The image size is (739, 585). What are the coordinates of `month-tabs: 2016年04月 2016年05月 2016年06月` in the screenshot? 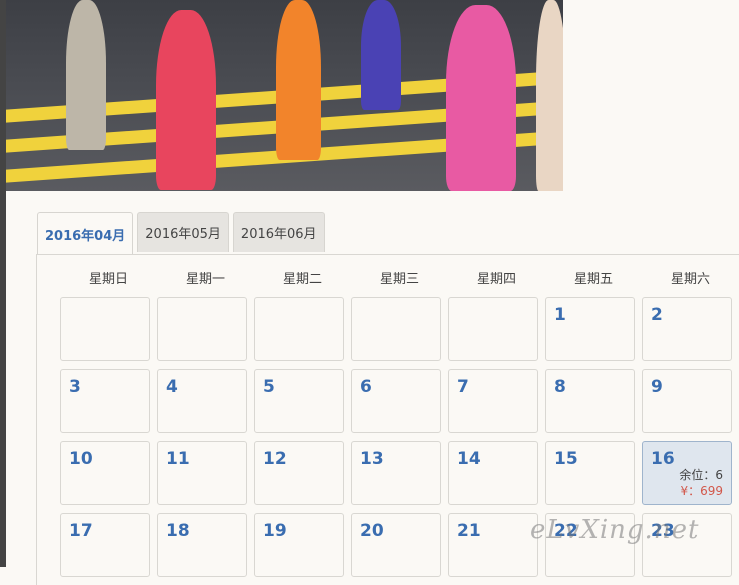 It's located at (181, 233).